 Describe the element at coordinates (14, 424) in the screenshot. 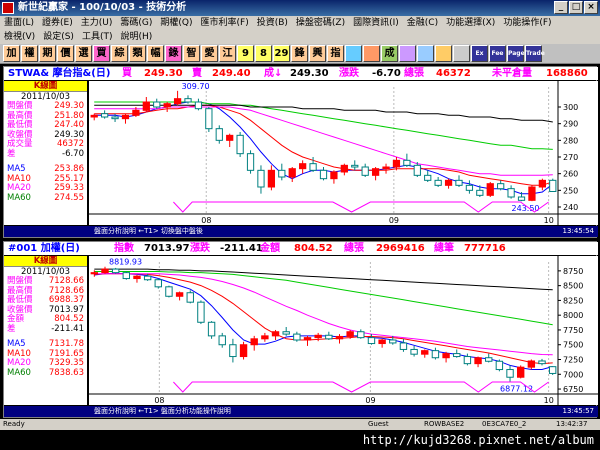

I see `status-ready: Ready` at that location.